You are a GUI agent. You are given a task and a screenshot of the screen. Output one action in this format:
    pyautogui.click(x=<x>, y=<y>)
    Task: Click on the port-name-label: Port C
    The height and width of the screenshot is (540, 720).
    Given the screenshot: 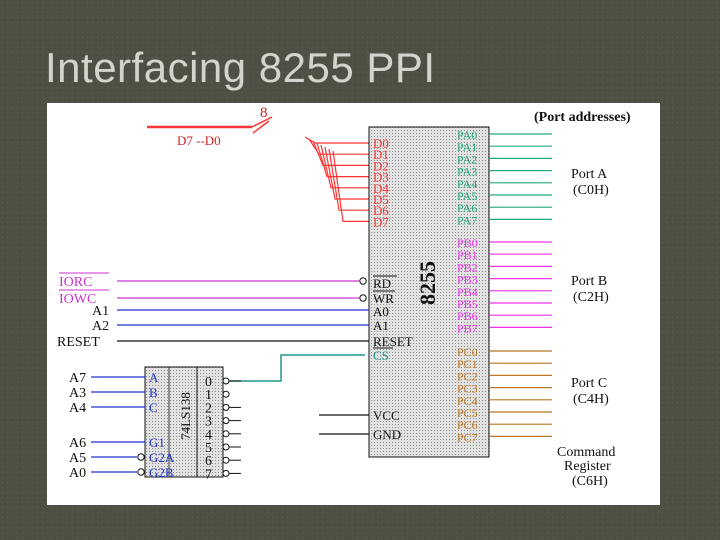 What is the action you would take?
    pyautogui.click(x=589, y=383)
    